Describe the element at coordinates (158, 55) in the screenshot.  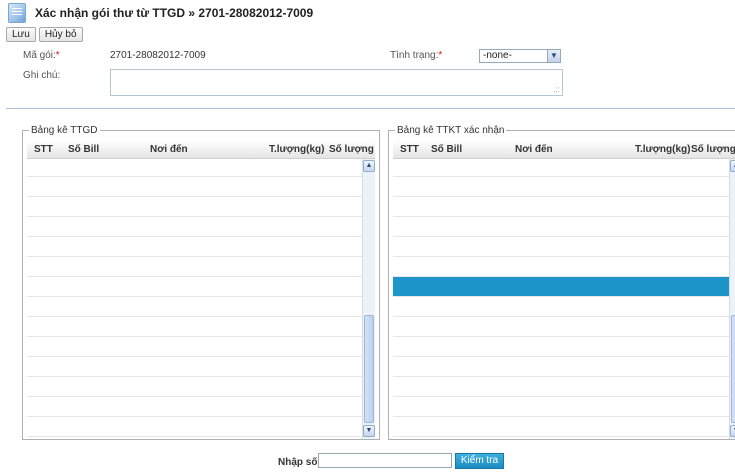
I see `code-value: 2701-28082012-7009` at that location.